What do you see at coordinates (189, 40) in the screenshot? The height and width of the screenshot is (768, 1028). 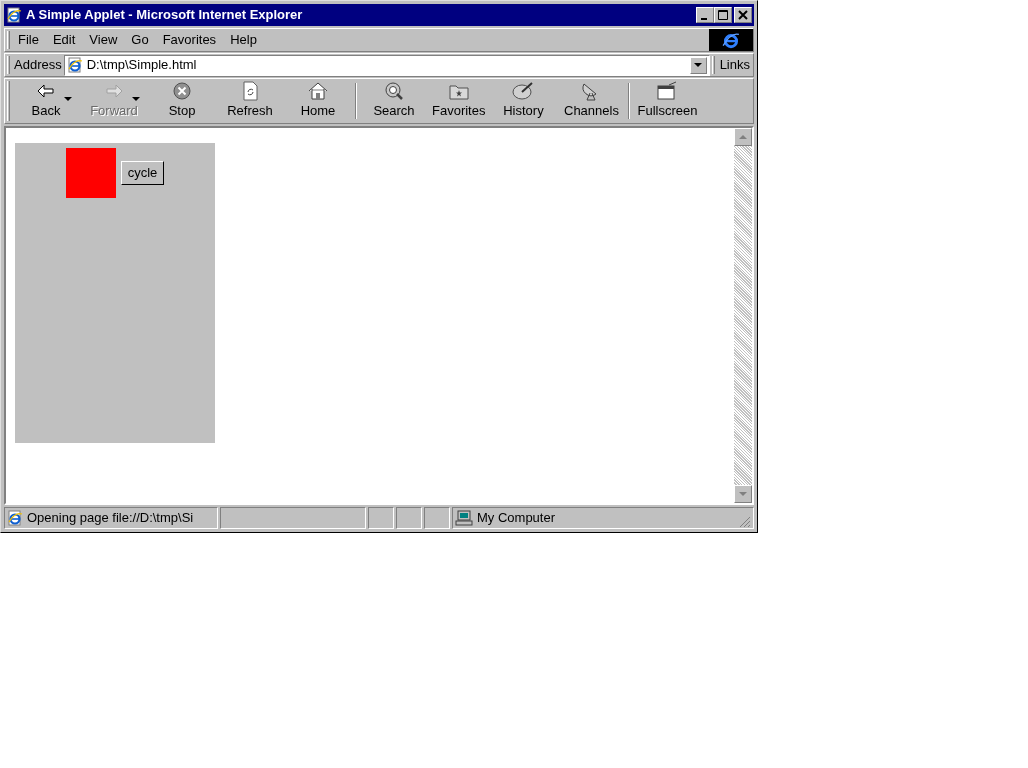 I see `menu-item: Favorites` at bounding box center [189, 40].